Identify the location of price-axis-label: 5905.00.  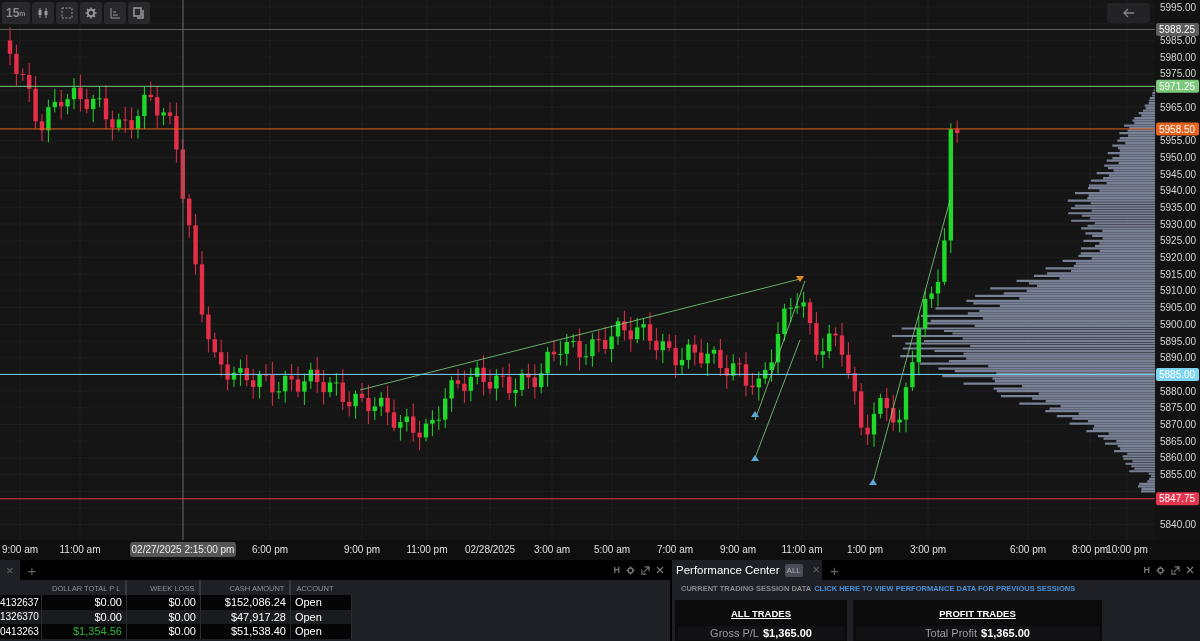
(1178, 308).